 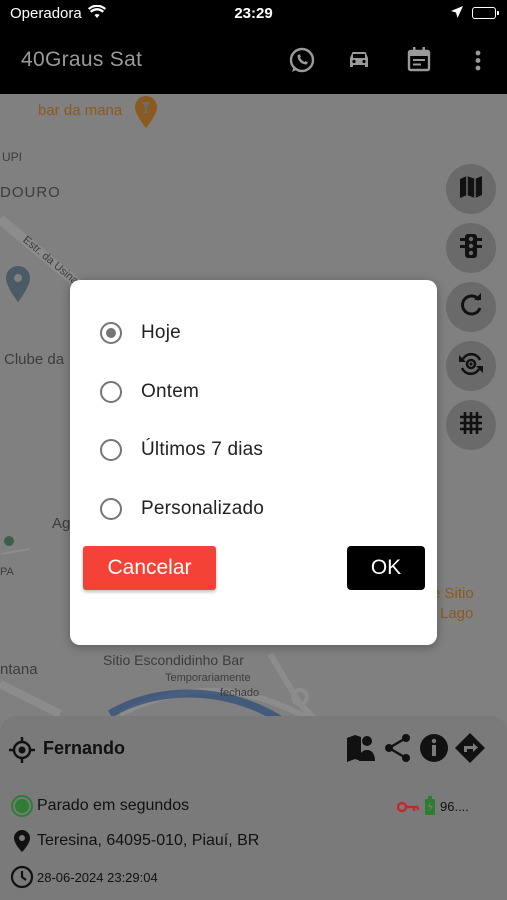 I want to click on option-personalizado: Personalizado, so click(x=182, y=509).